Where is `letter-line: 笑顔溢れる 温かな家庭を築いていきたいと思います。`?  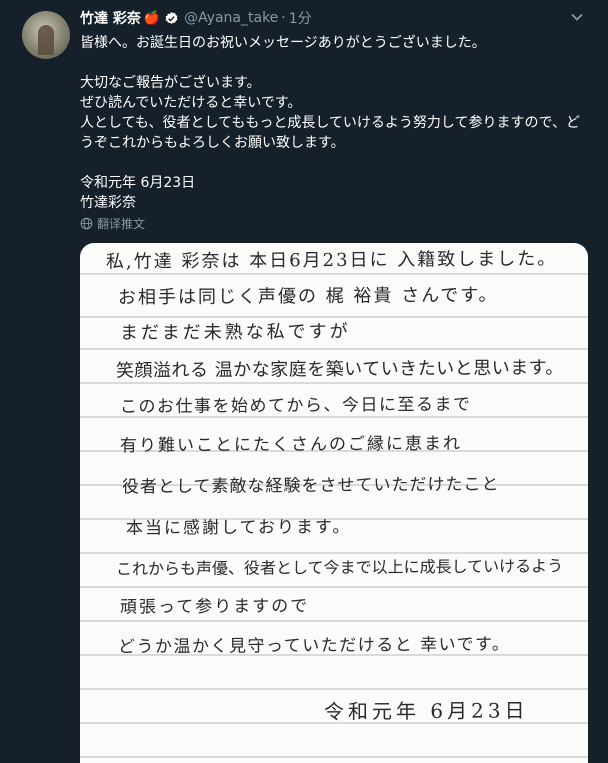
letter-line: 笑顔溢れる 温かな家庭を築いていきたいと思います。 is located at coordinates (339, 369).